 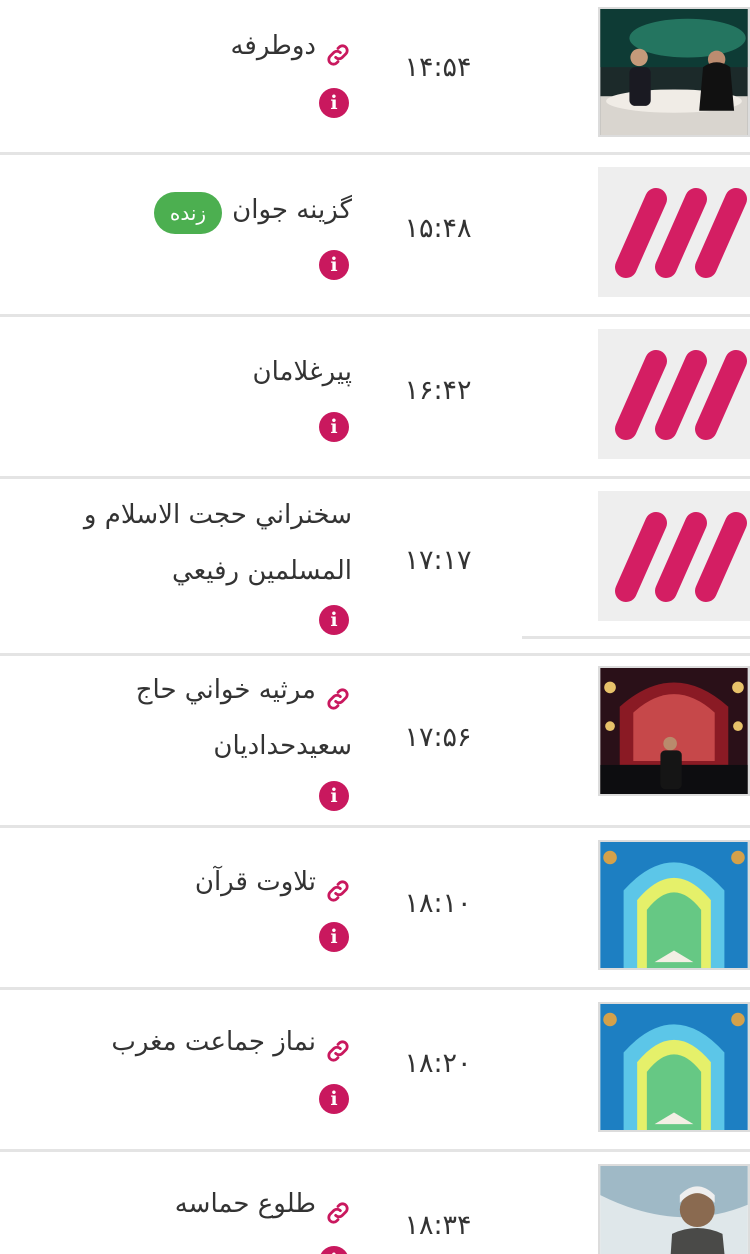 What do you see at coordinates (438, 67) in the screenshot?
I see `program-time: ۱۴:۵۴` at bounding box center [438, 67].